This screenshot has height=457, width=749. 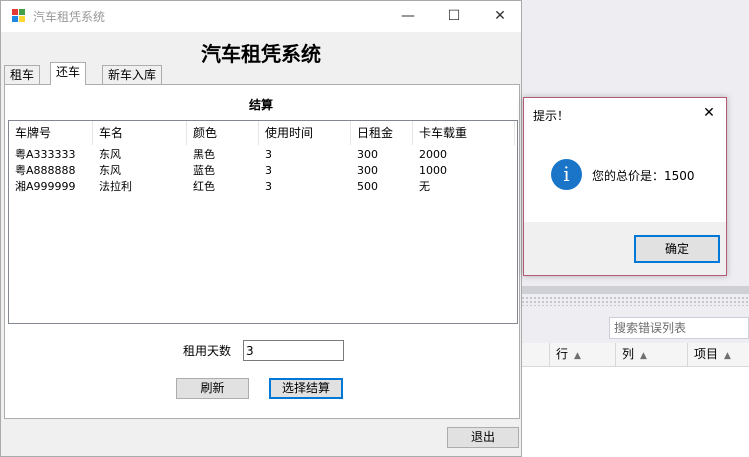 What do you see at coordinates (635, 412) in the screenshot?
I see `error-list-body` at bounding box center [635, 412].